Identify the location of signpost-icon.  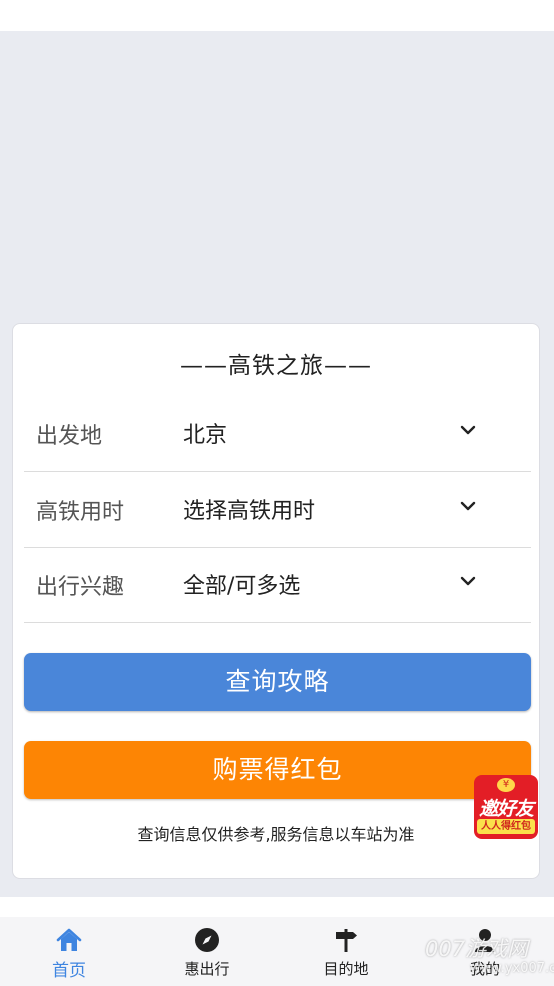
(346, 940).